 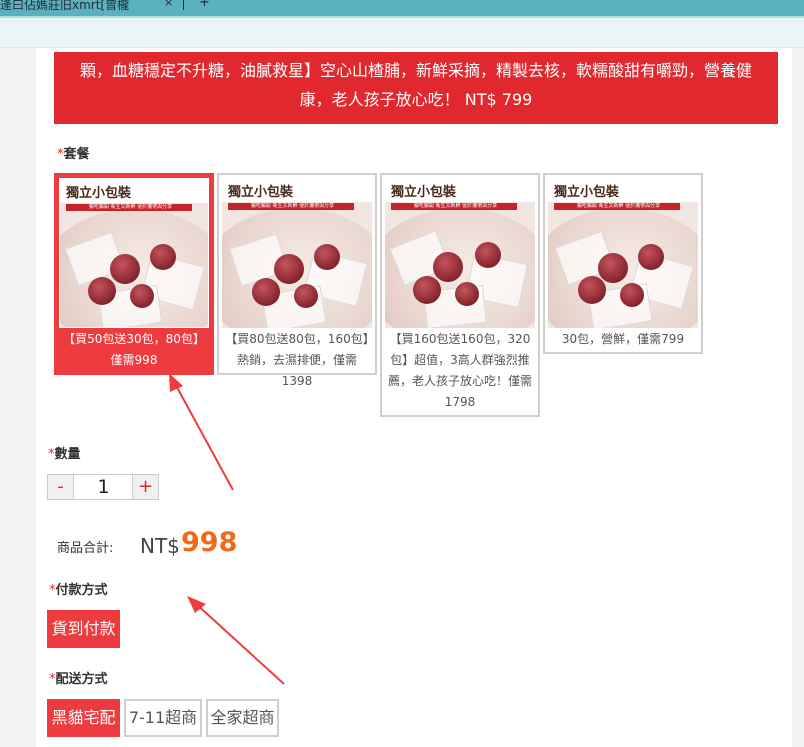 I want to click on shipping-option-711: 7-11超商, so click(x=163, y=718).